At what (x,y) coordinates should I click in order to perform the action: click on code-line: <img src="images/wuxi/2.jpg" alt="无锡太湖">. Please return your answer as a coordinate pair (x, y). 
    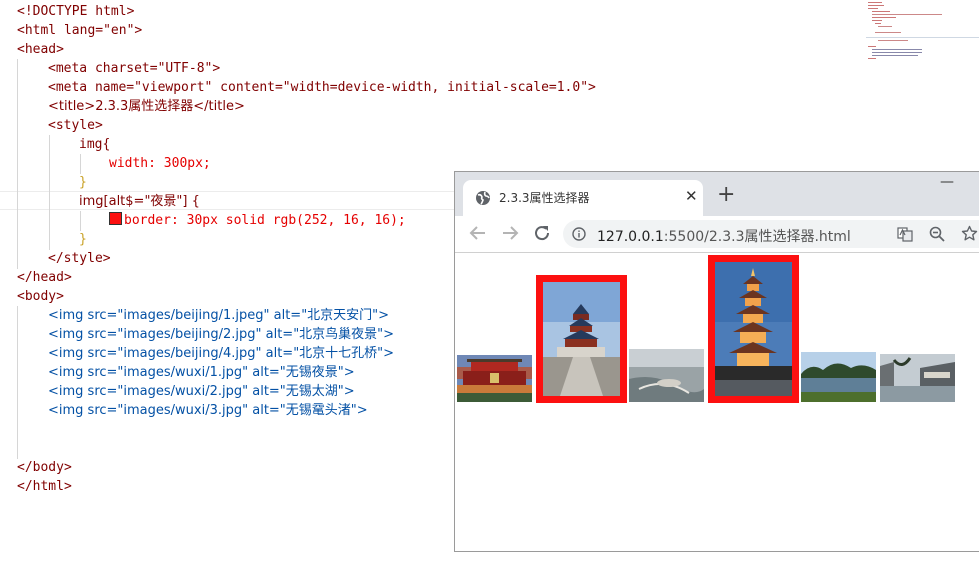
    Looking at the image, I should click on (201, 391).